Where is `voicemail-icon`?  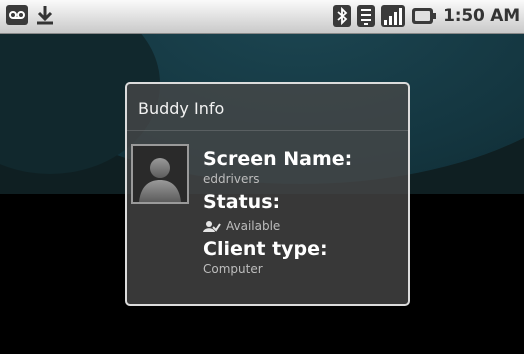
voicemail-icon is located at coordinates (17, 15).